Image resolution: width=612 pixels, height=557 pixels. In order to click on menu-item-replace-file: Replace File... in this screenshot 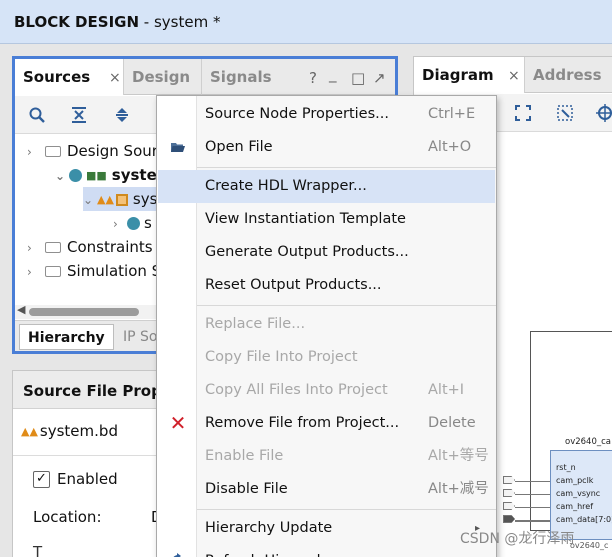, I will do `click(255, 324)`.